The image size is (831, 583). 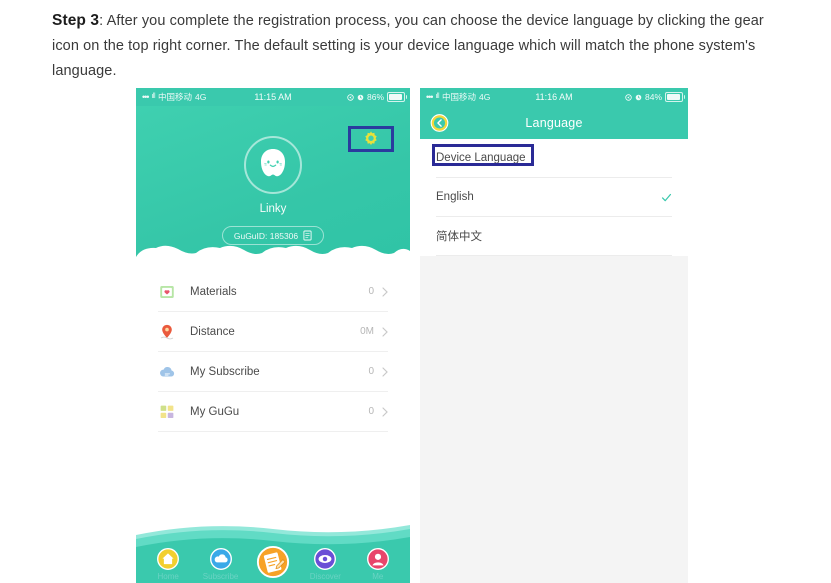 I want to click on nav-label: Subscribe, so click(x=220, y=576).